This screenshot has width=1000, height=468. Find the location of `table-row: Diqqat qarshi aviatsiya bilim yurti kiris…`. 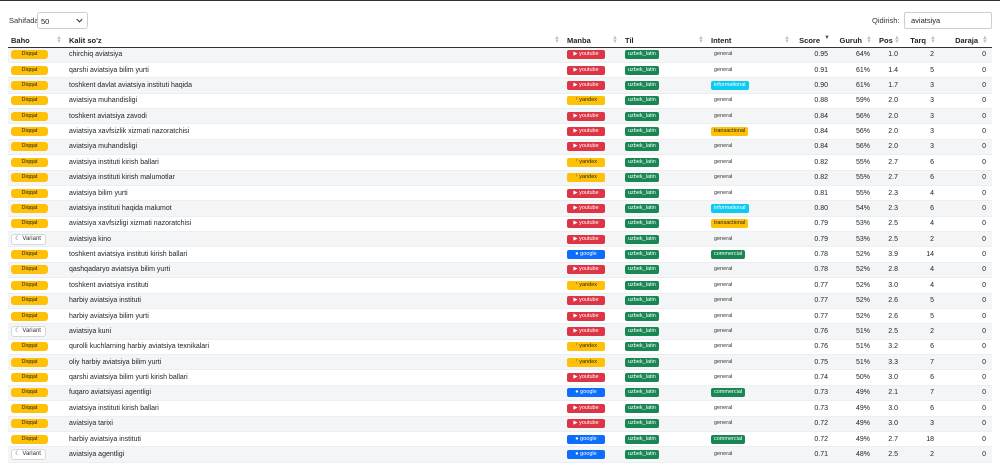

table-row: Diqqat qarshi aviatsiya bilim yurti kiris… is located at coordinates (500, 377).